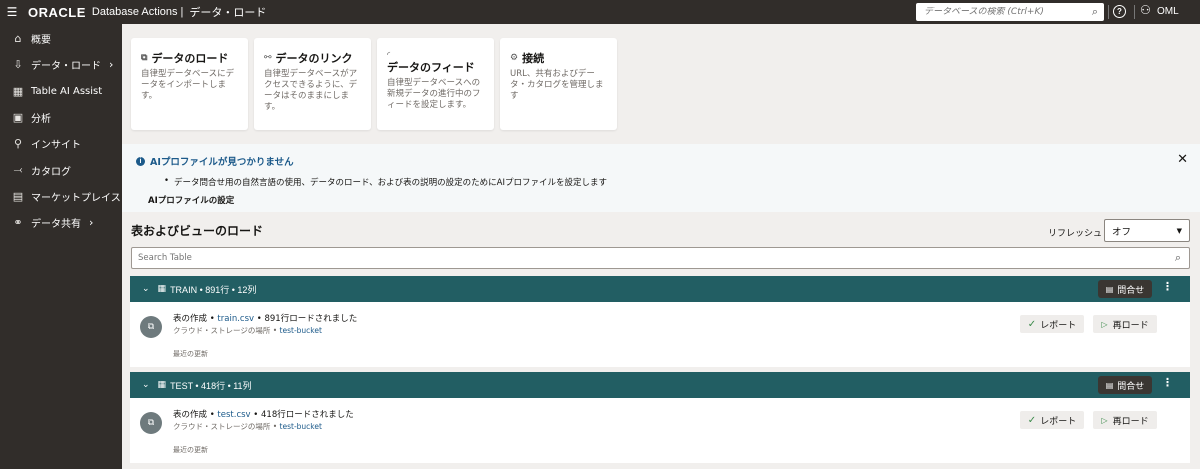  What do you see at coordinates (51, 172) in the screenshot?
I see `sidebar-item-label: カタログ` at bounding box center [51, 172].